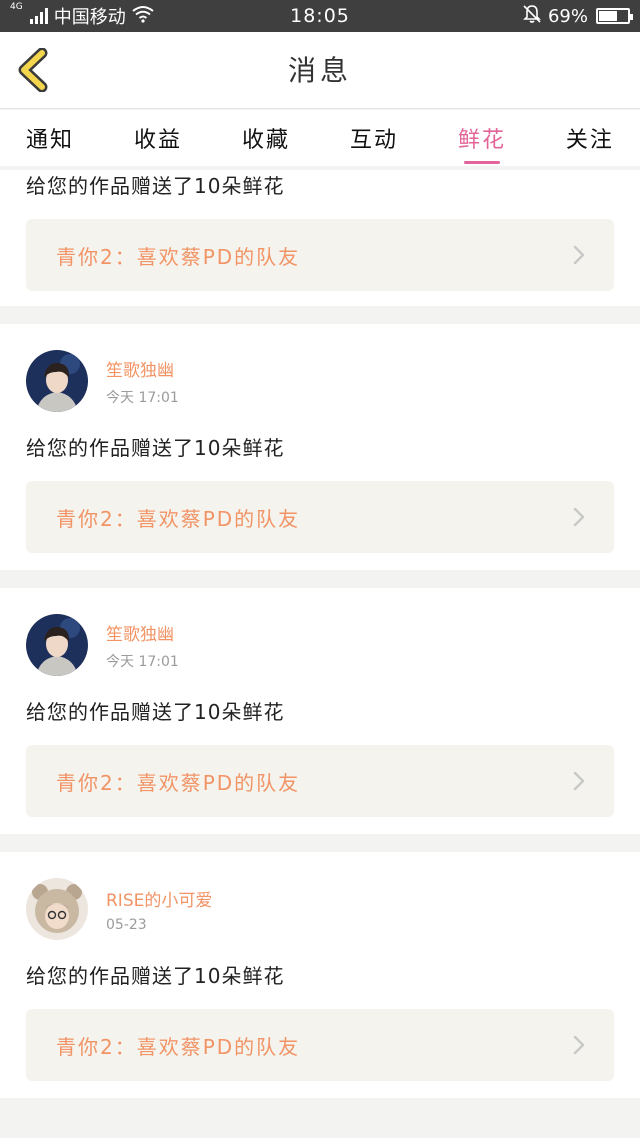  Describe the element at coordinates (33, 70) in the screenshot. I see `chevron-left-icon` at that location.